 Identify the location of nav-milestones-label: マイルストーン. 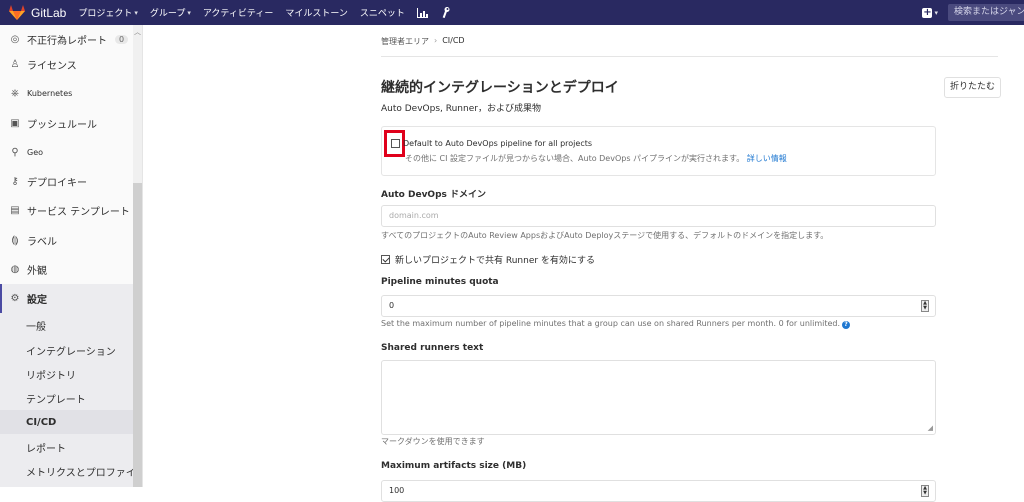
(316, 14).